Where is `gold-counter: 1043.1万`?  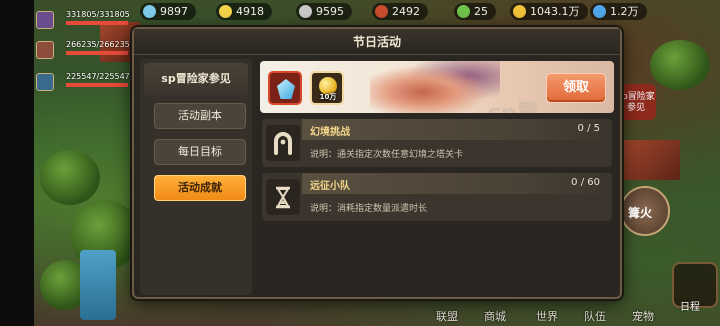
gold-counter: 1043.1万 is located at coordinates (549, 11).